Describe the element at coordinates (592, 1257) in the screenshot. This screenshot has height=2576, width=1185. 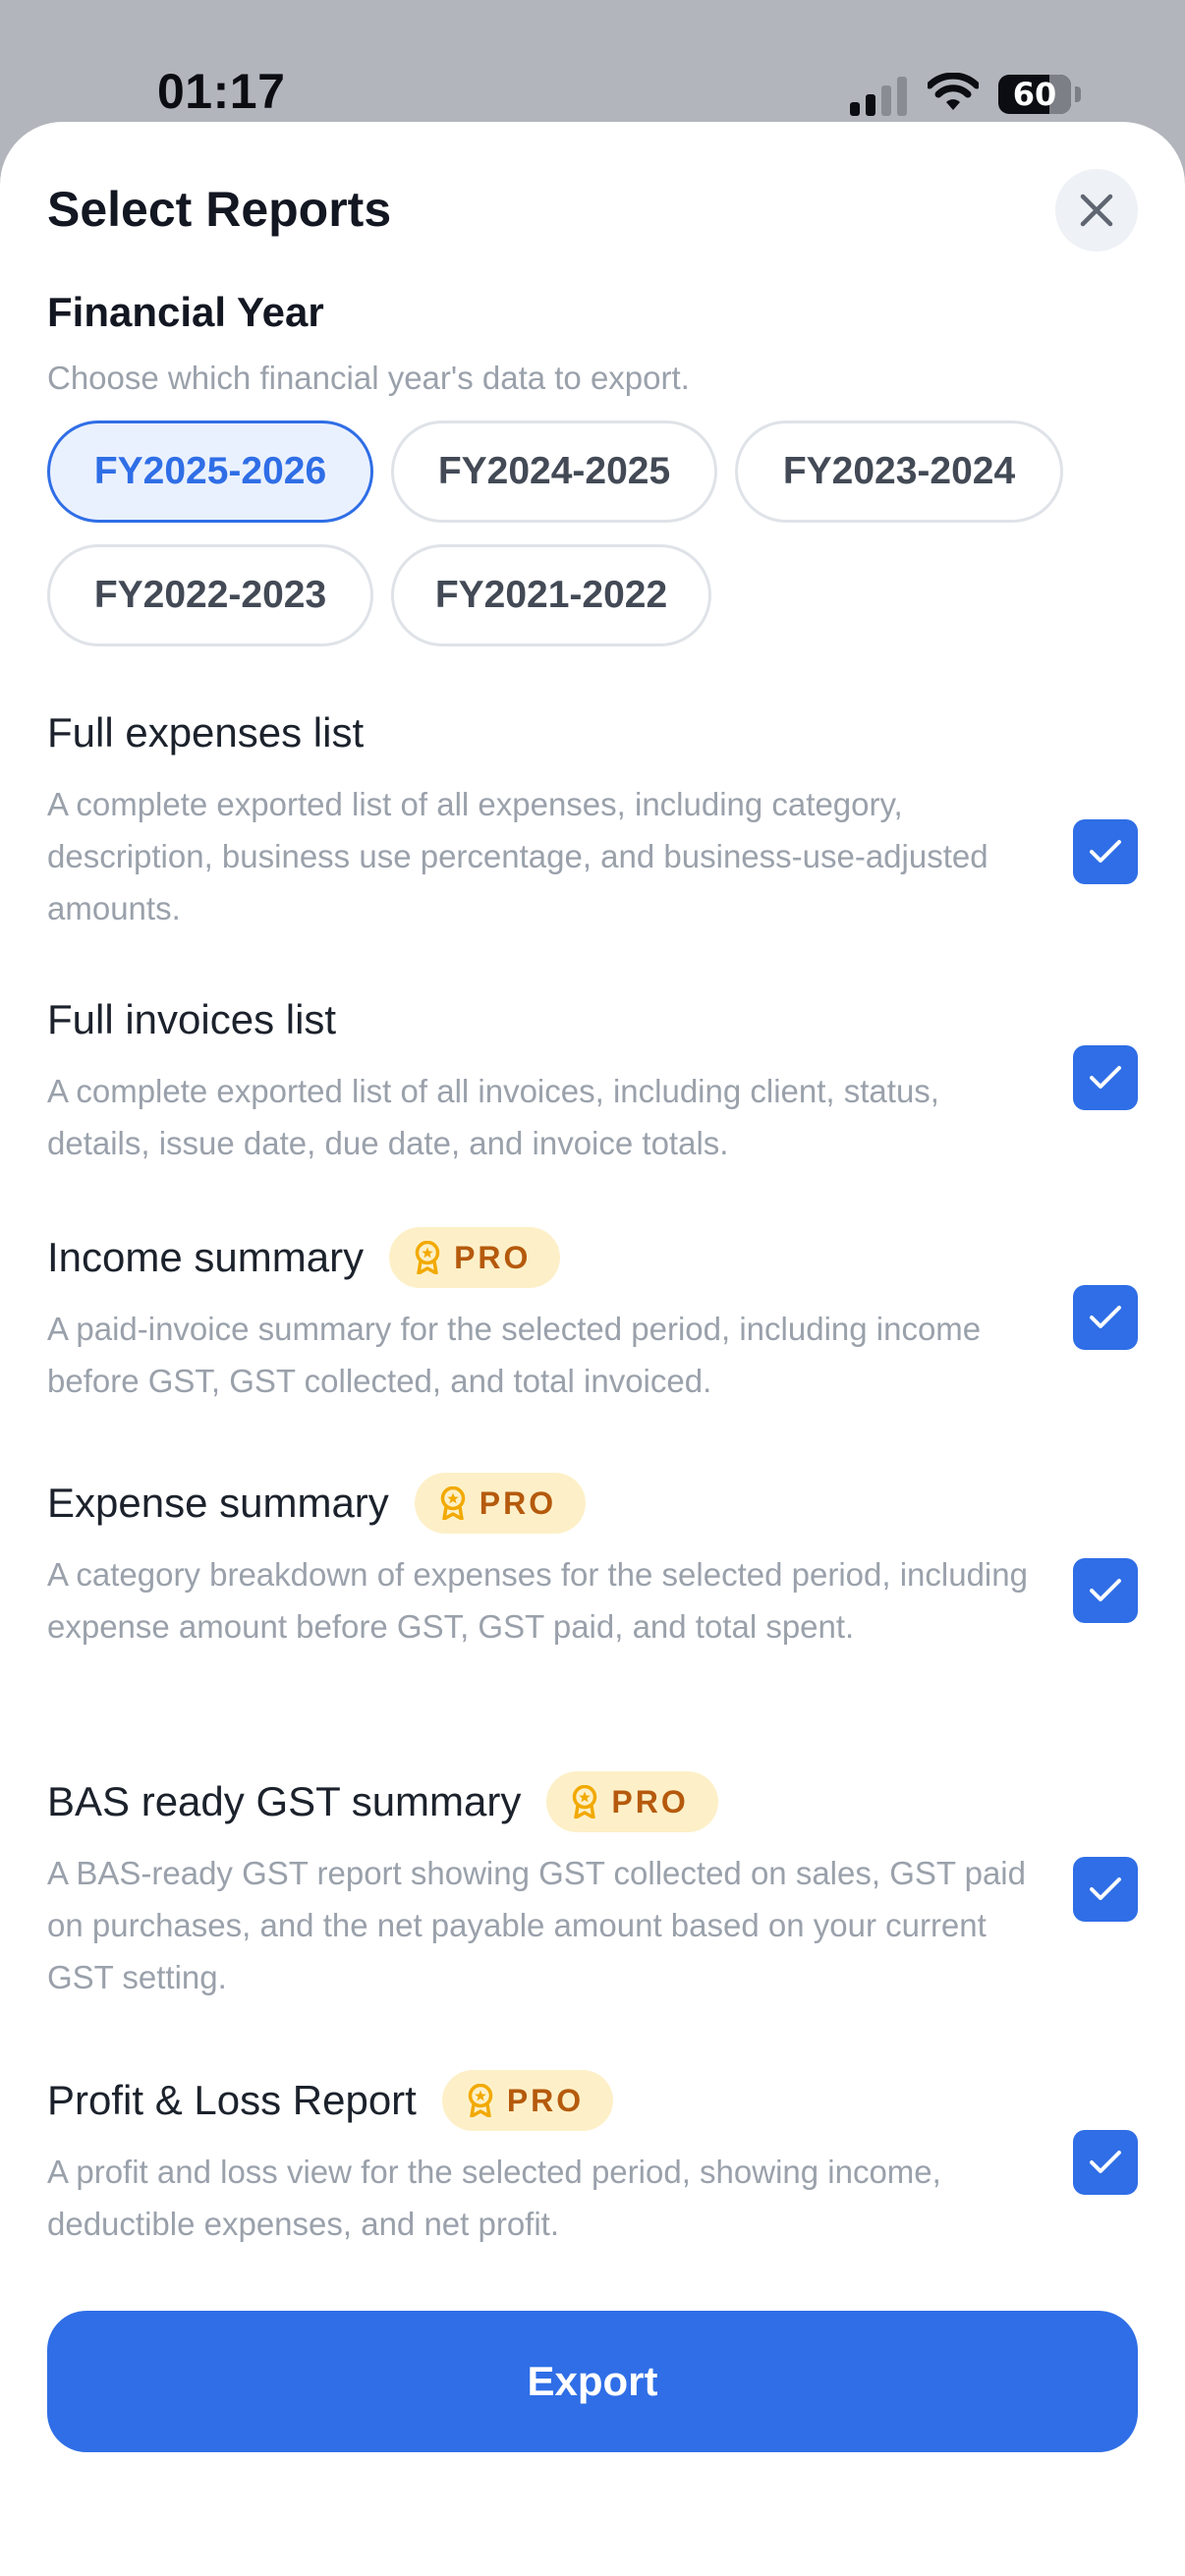
I see `report-title-row: Income summary PRO` at that location.